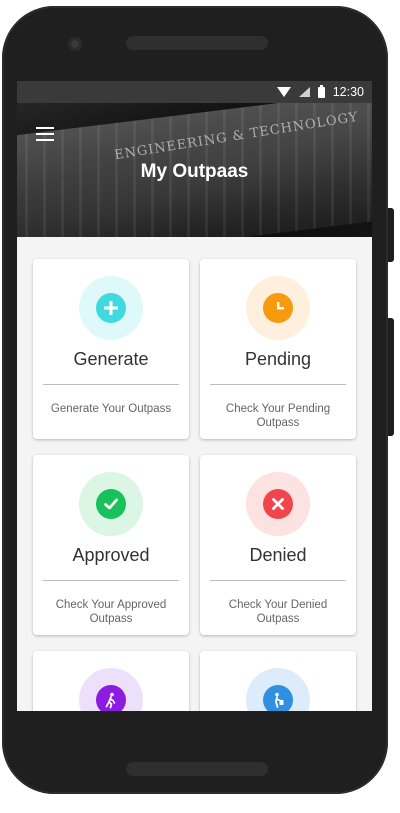 Image resolution: width=400 pixels, height=813 pixels. I want to click on walking-person-icon, so click(111, 698).